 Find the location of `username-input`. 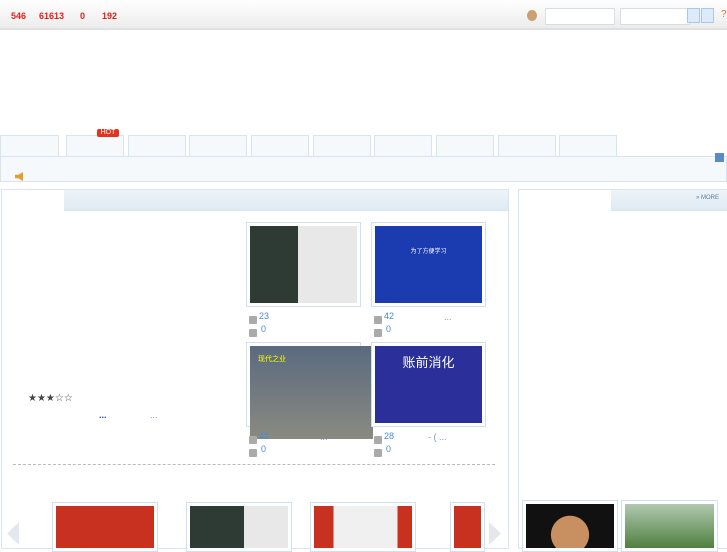

username-input is located at coordinates (580, 16).